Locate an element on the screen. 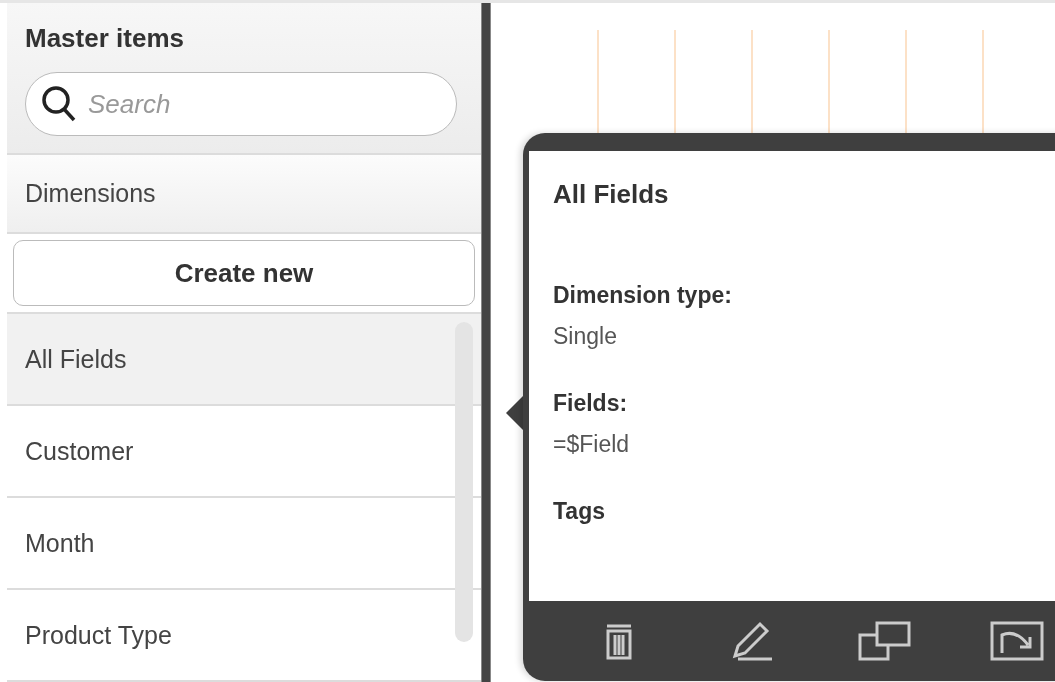  property-label: Dimension type: is located at coordinates (643, 295).